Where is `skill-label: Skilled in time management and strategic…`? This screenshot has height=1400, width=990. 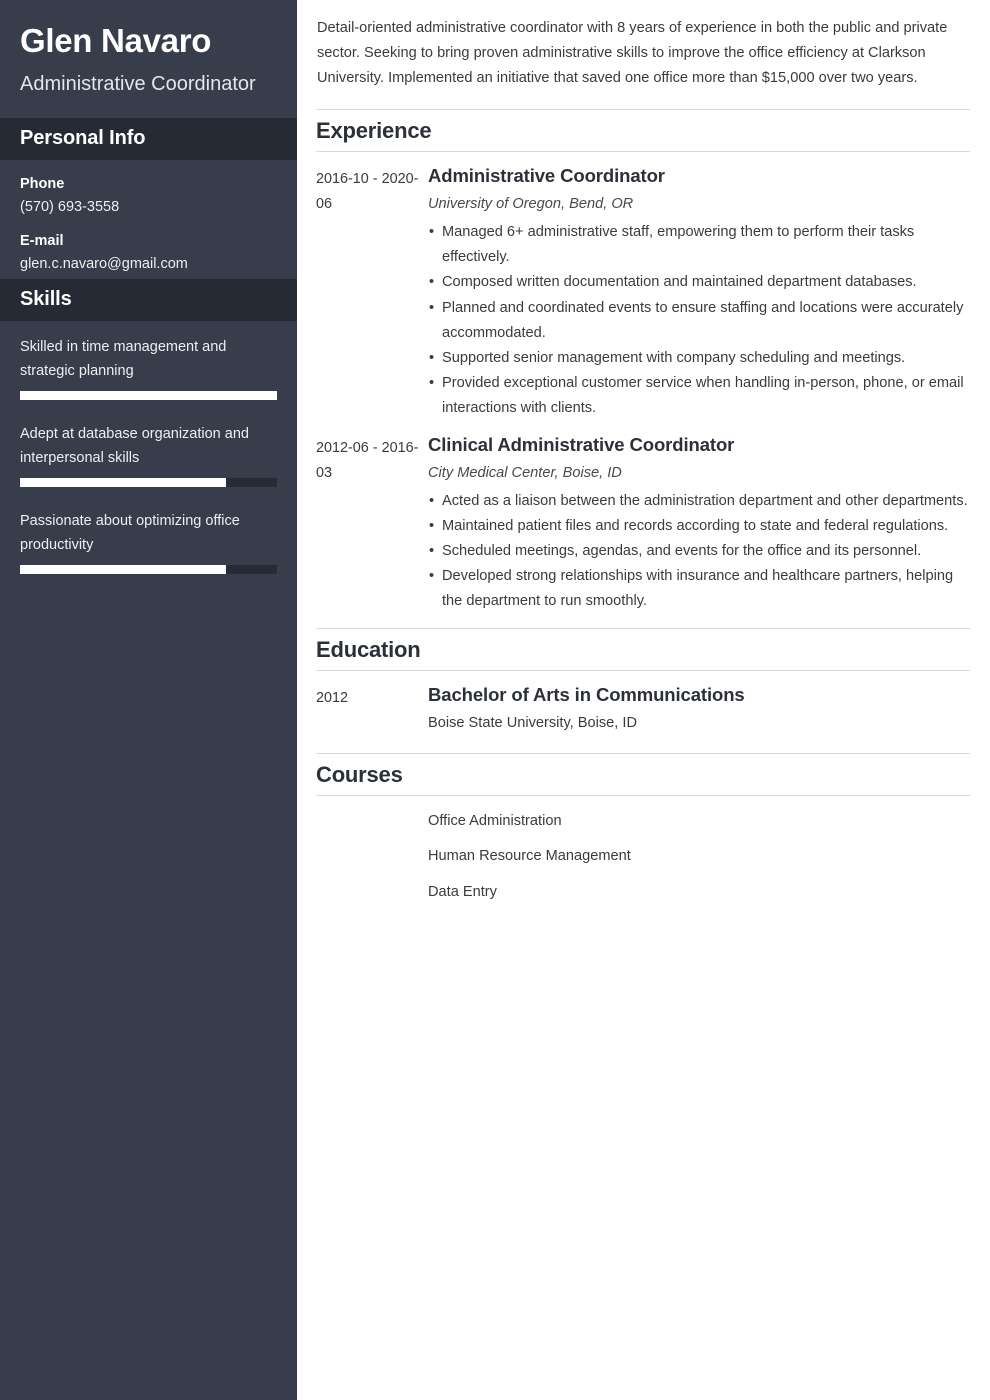 skill-label: Skilled in time management and strategic… is located at coordinates (123, 358).